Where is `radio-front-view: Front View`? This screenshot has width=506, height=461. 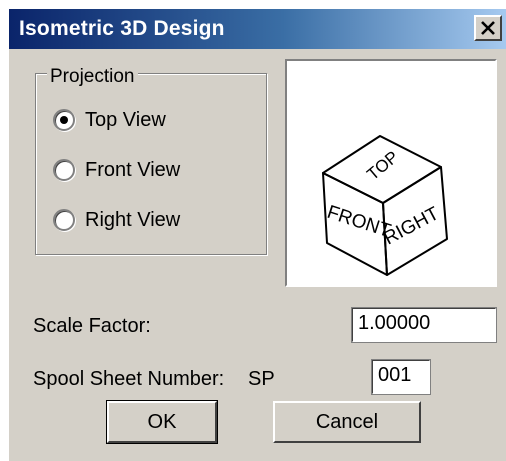
radio-front-view: Front View is located at coordinates (153, 170).